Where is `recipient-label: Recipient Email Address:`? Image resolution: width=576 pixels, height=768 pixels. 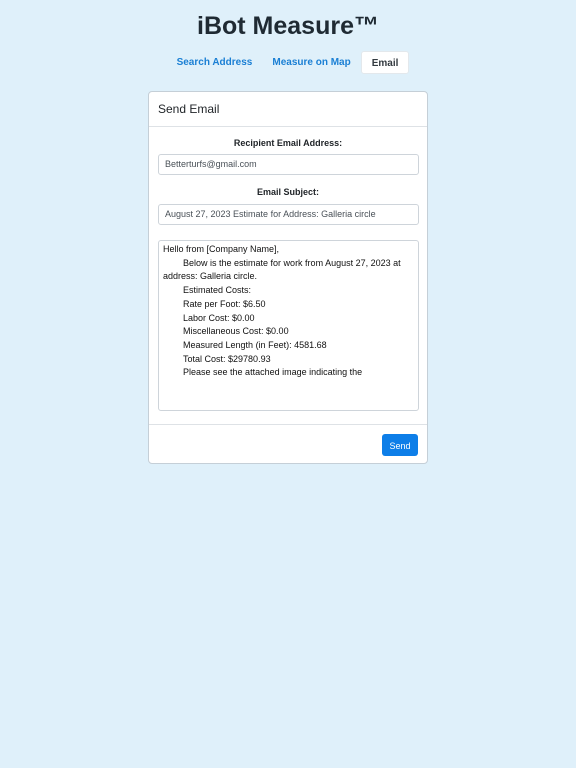
recipient-label: Recipient Email Address: is located at coordinates (288, 143).